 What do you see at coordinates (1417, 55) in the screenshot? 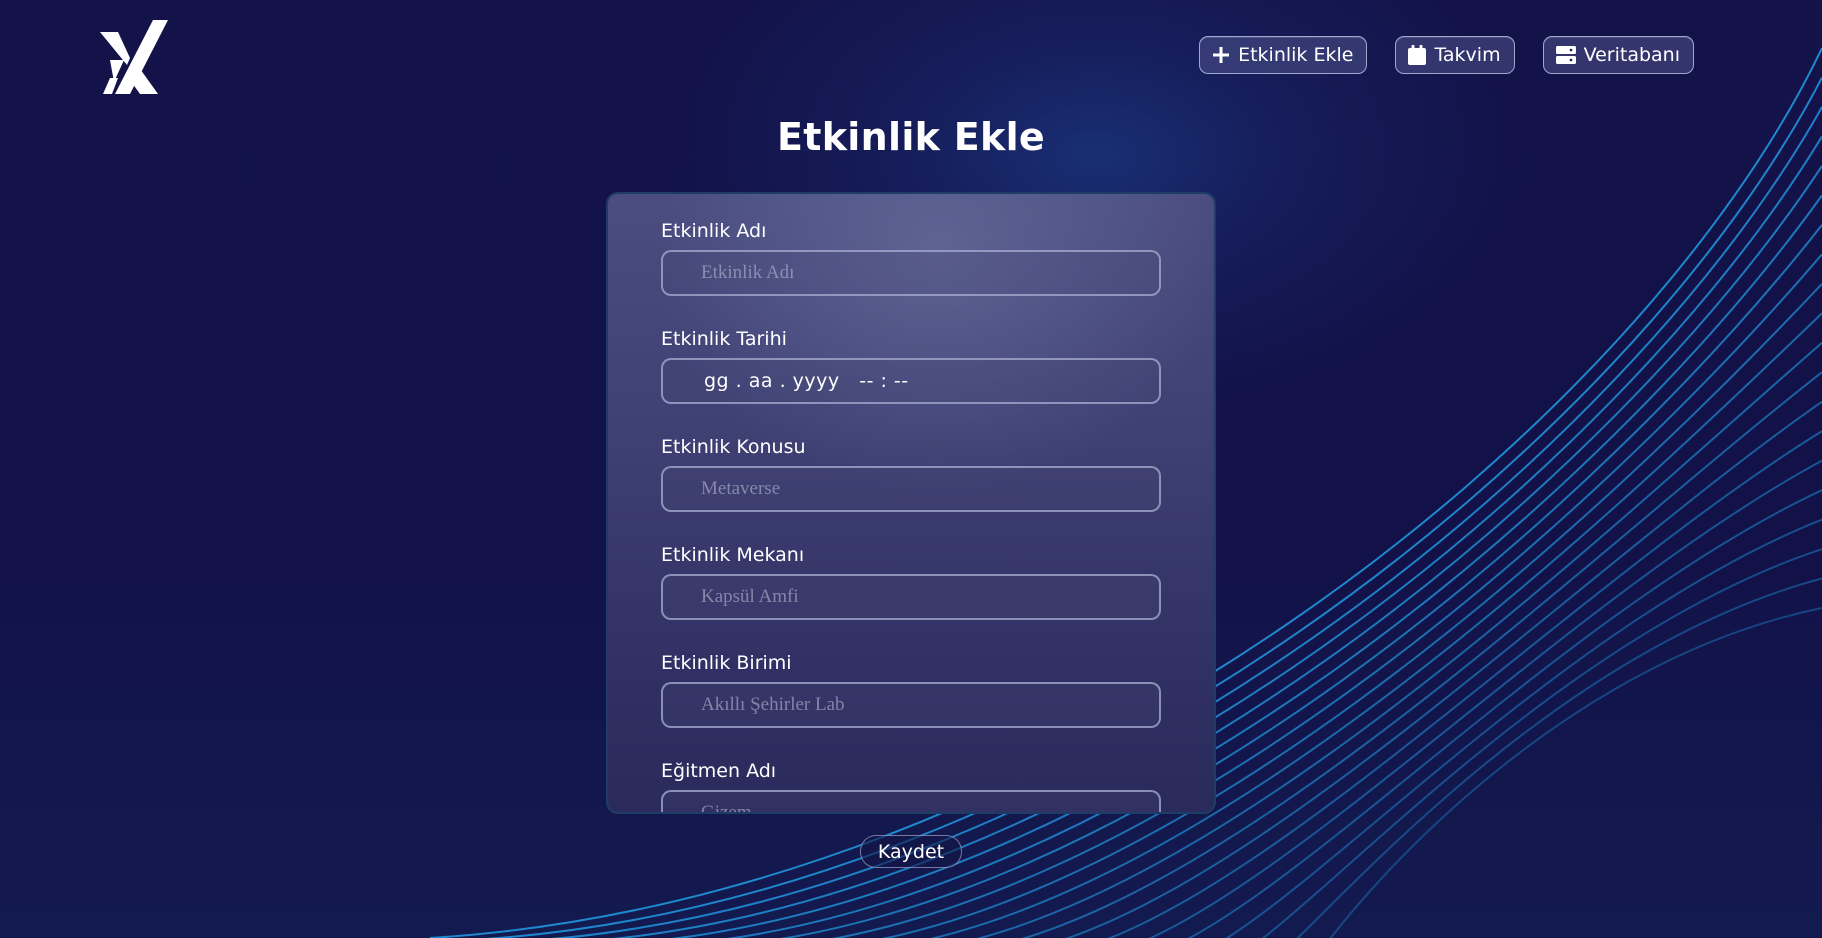
I see `calendar-icon` at bounding box center [1417, 55].